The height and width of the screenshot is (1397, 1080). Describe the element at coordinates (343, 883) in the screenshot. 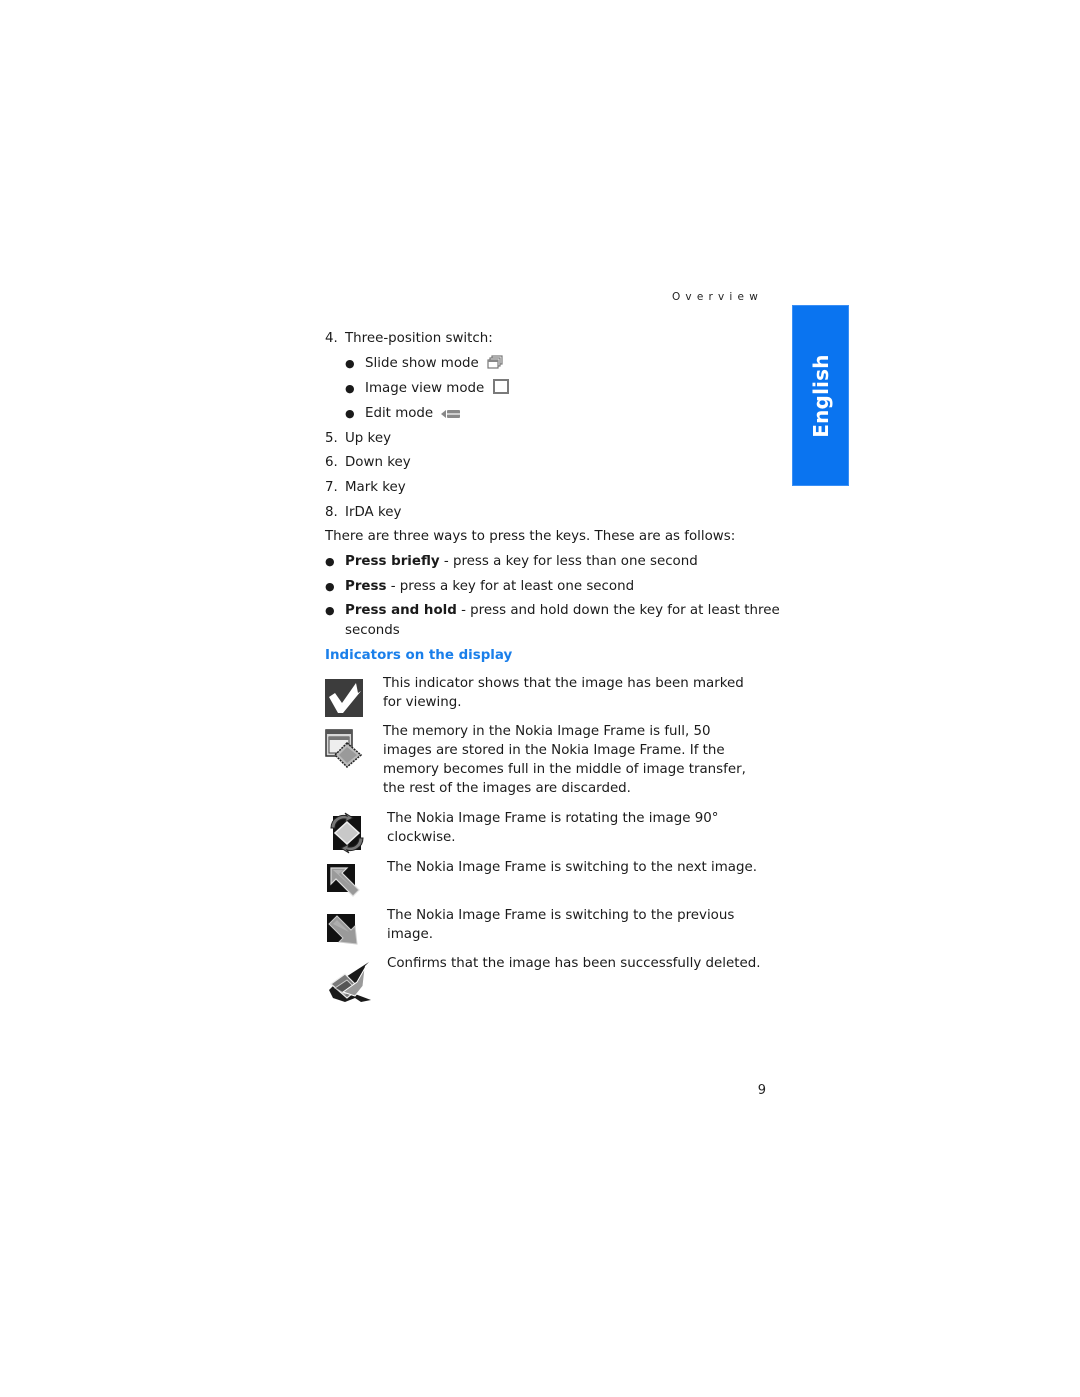

I see `next-image-icon` at that location.